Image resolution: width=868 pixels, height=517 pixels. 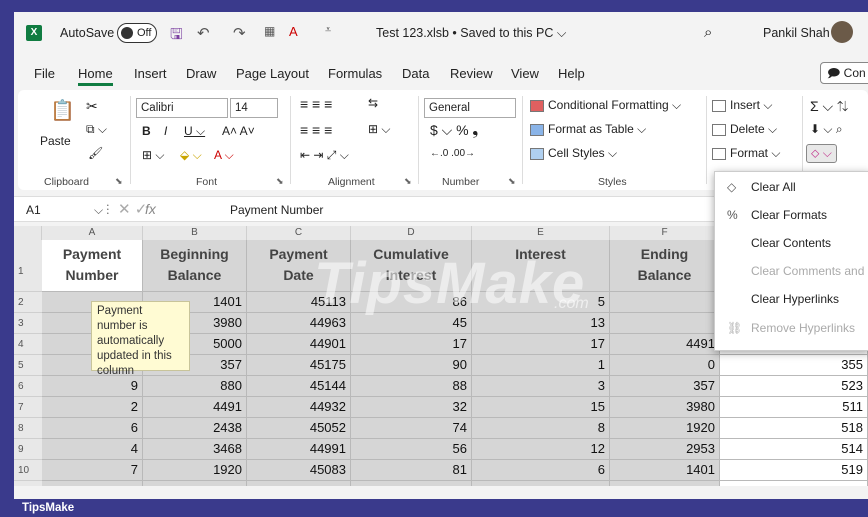 I want to click on comments-button: 🗩 Con, so click(x=844, y=73).